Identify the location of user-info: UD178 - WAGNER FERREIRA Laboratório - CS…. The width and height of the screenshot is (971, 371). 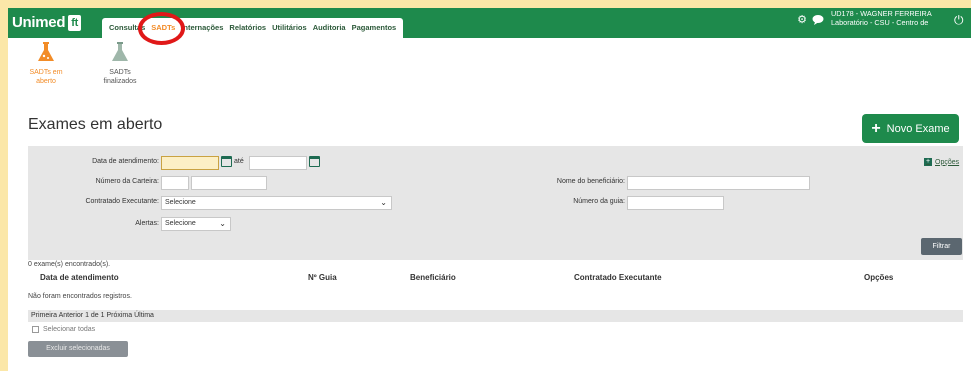
(881, 18).